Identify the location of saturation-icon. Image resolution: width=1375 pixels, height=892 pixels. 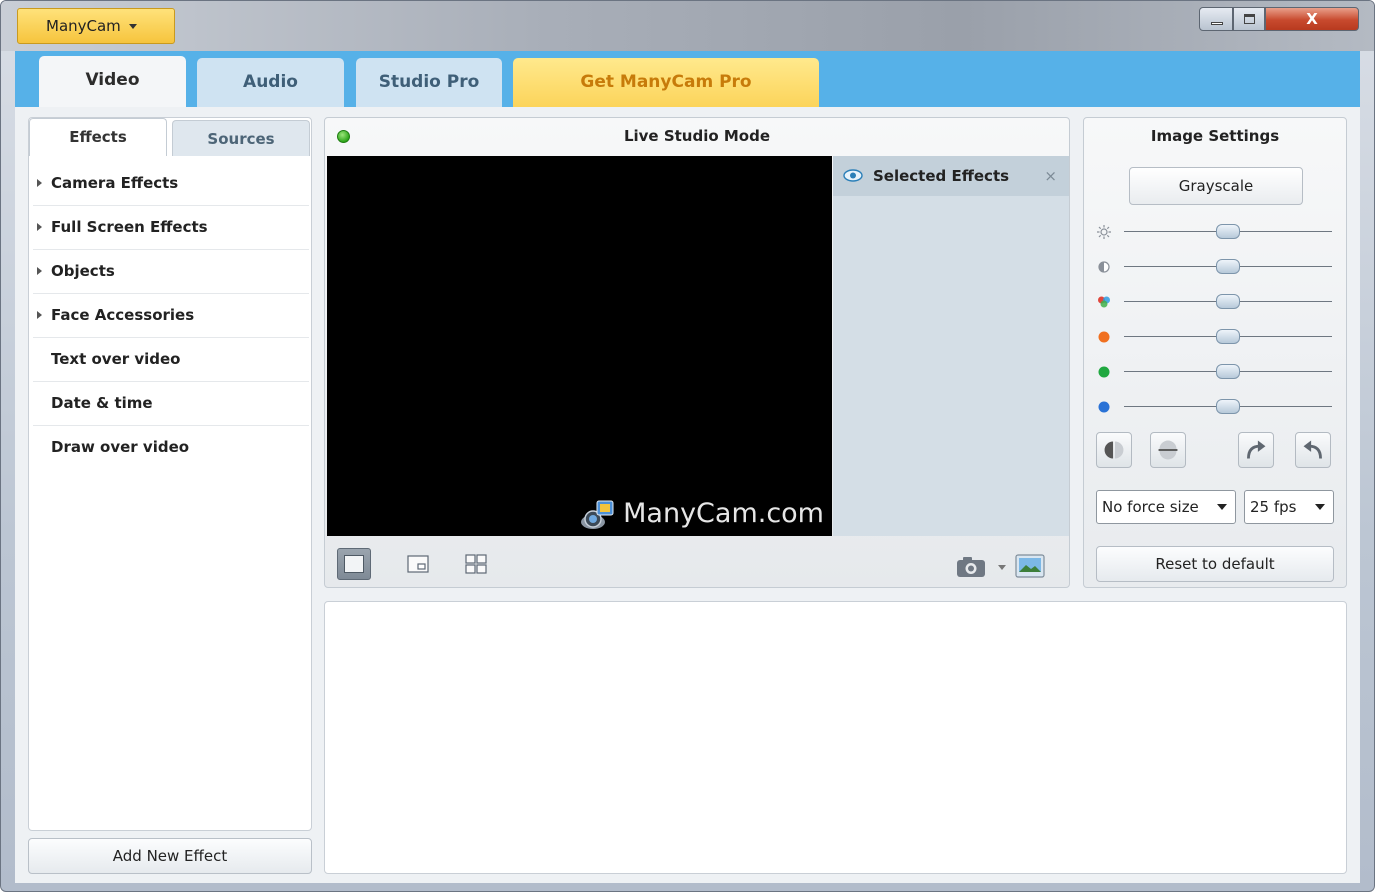
(1104, 302).